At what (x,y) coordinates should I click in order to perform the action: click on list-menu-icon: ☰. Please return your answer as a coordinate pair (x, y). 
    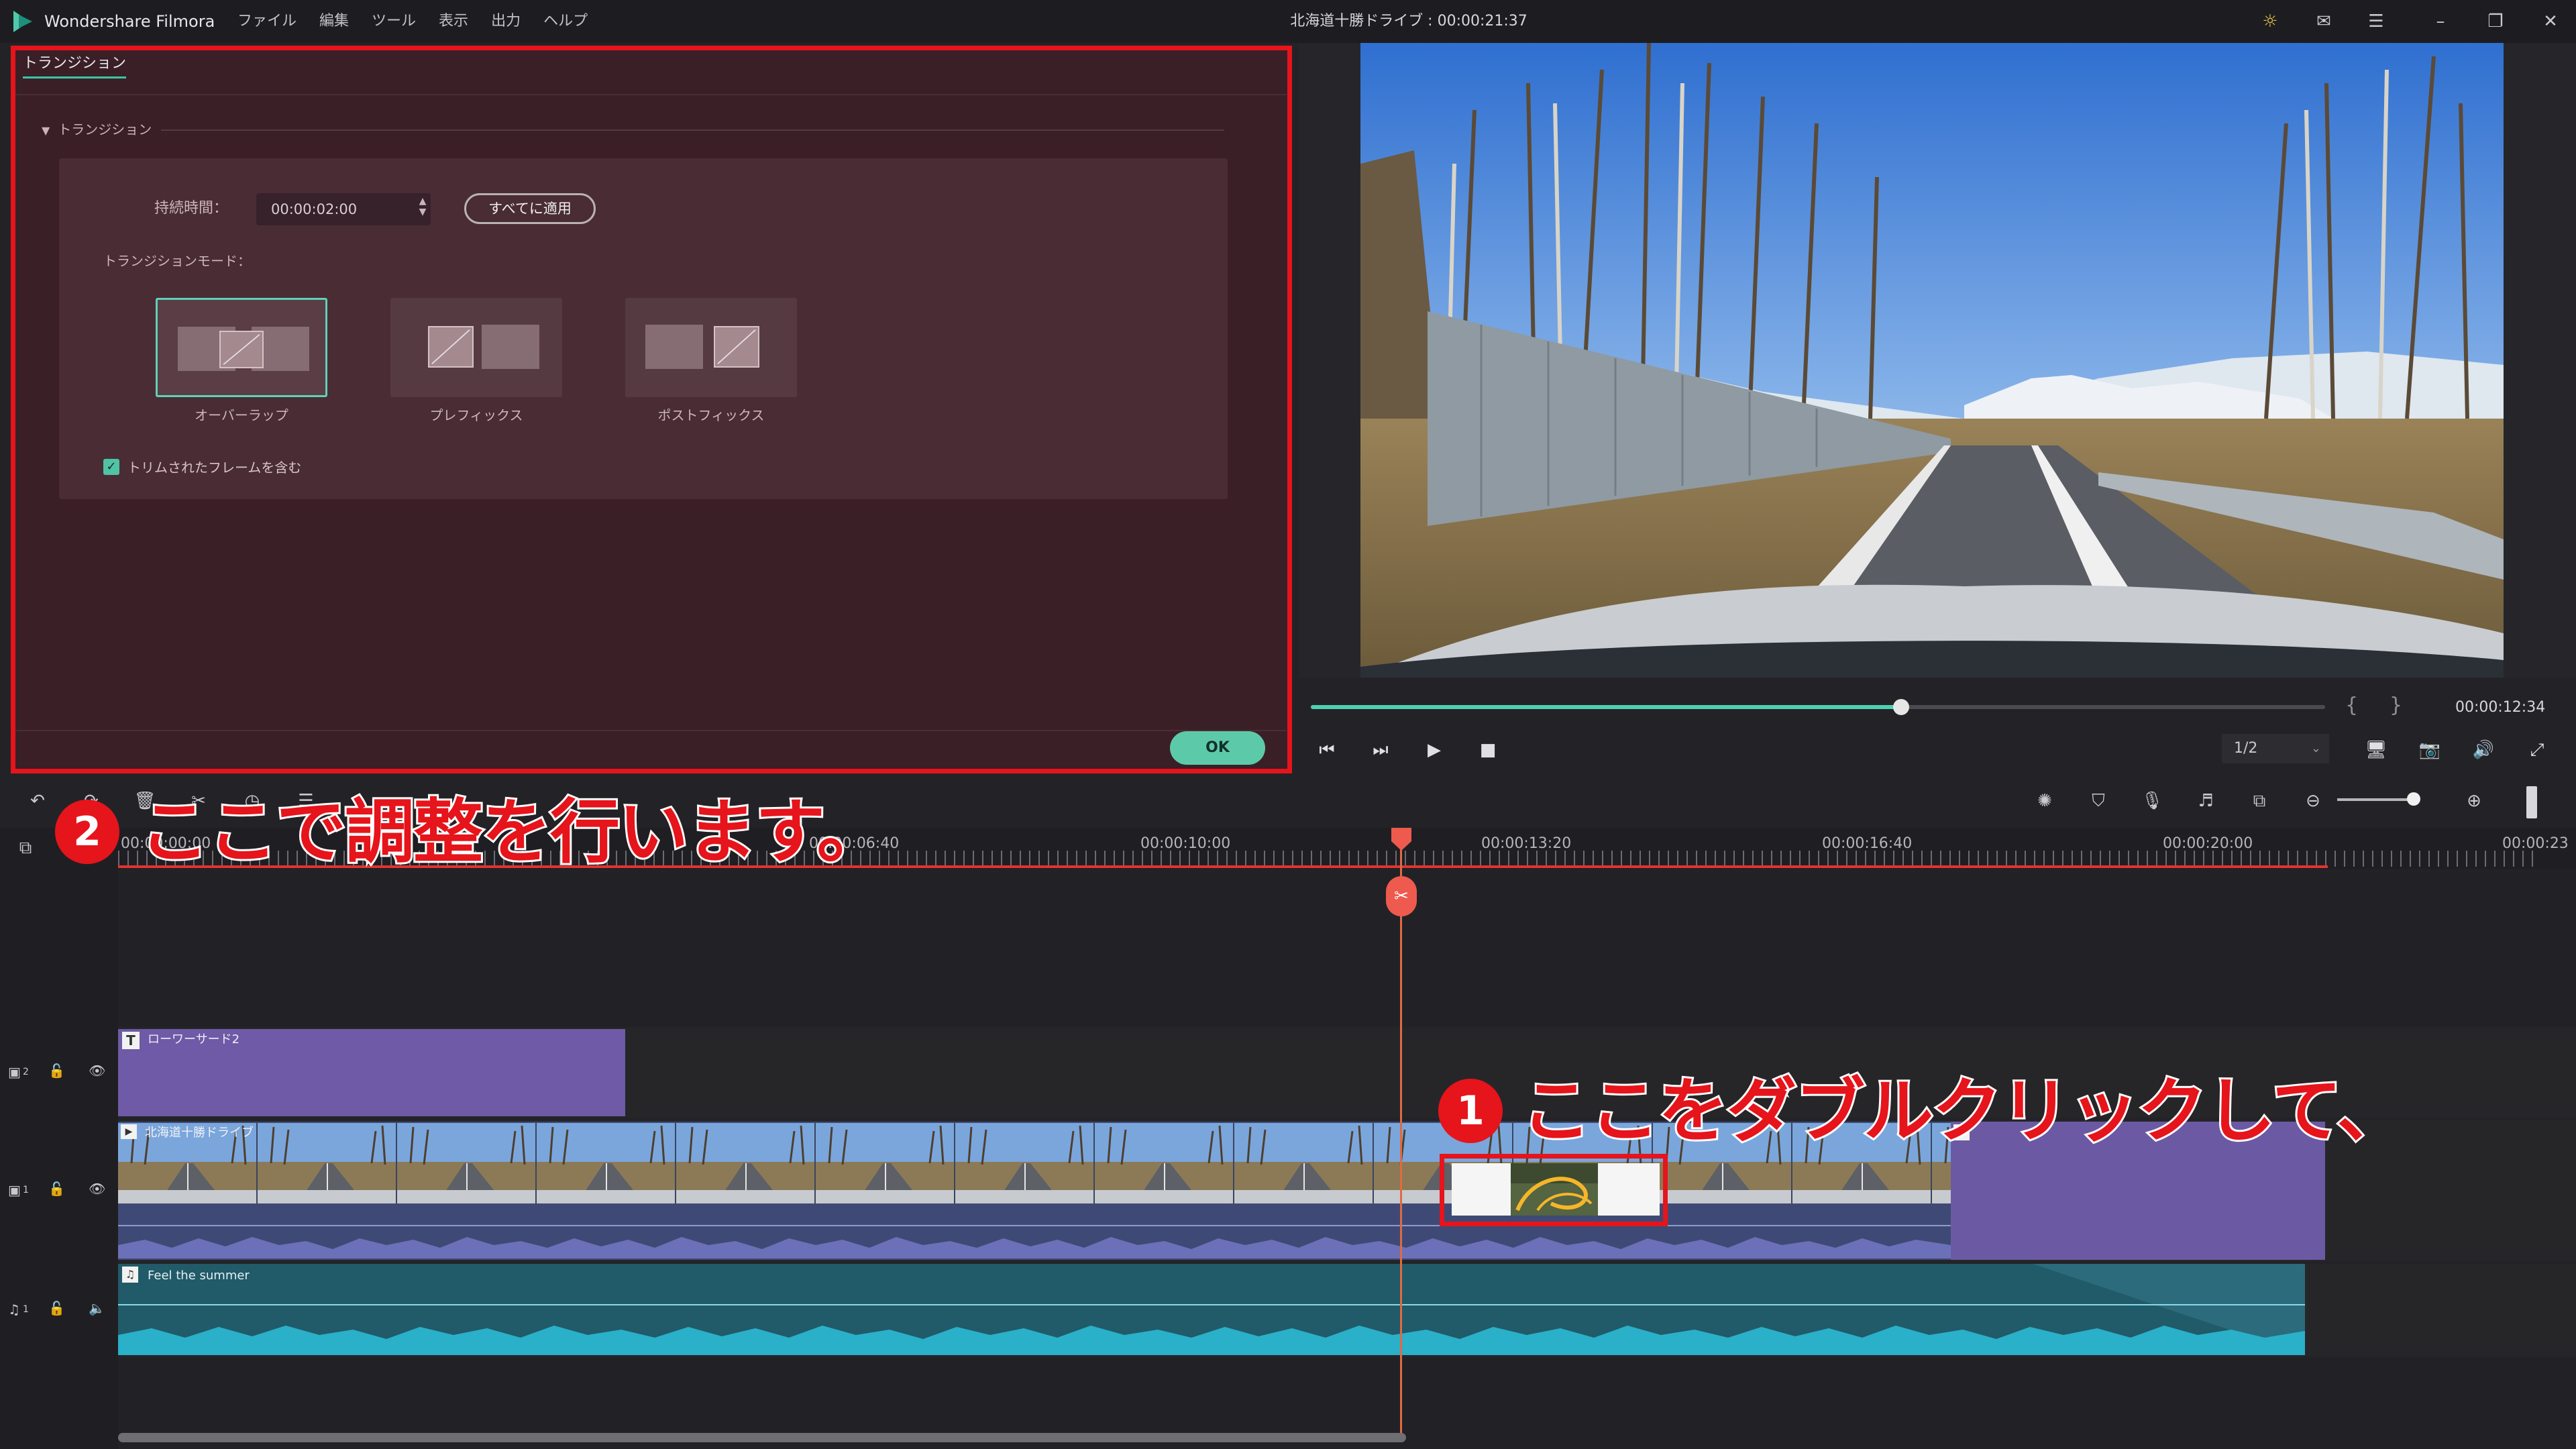
    Looking at the image, I should click on (2376, 21).